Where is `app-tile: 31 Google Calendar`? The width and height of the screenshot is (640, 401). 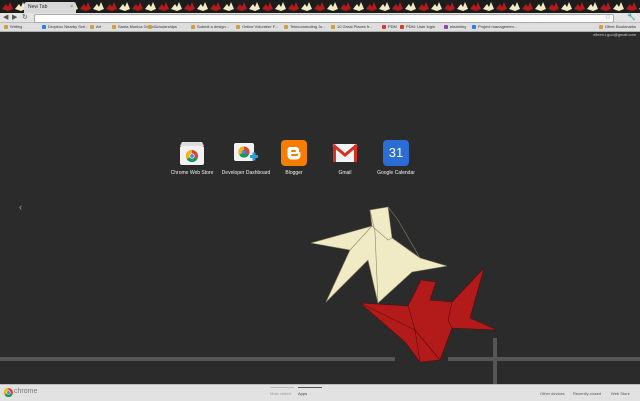
app-tile: 31 Google Calendar is located at coordinates (396, 158).